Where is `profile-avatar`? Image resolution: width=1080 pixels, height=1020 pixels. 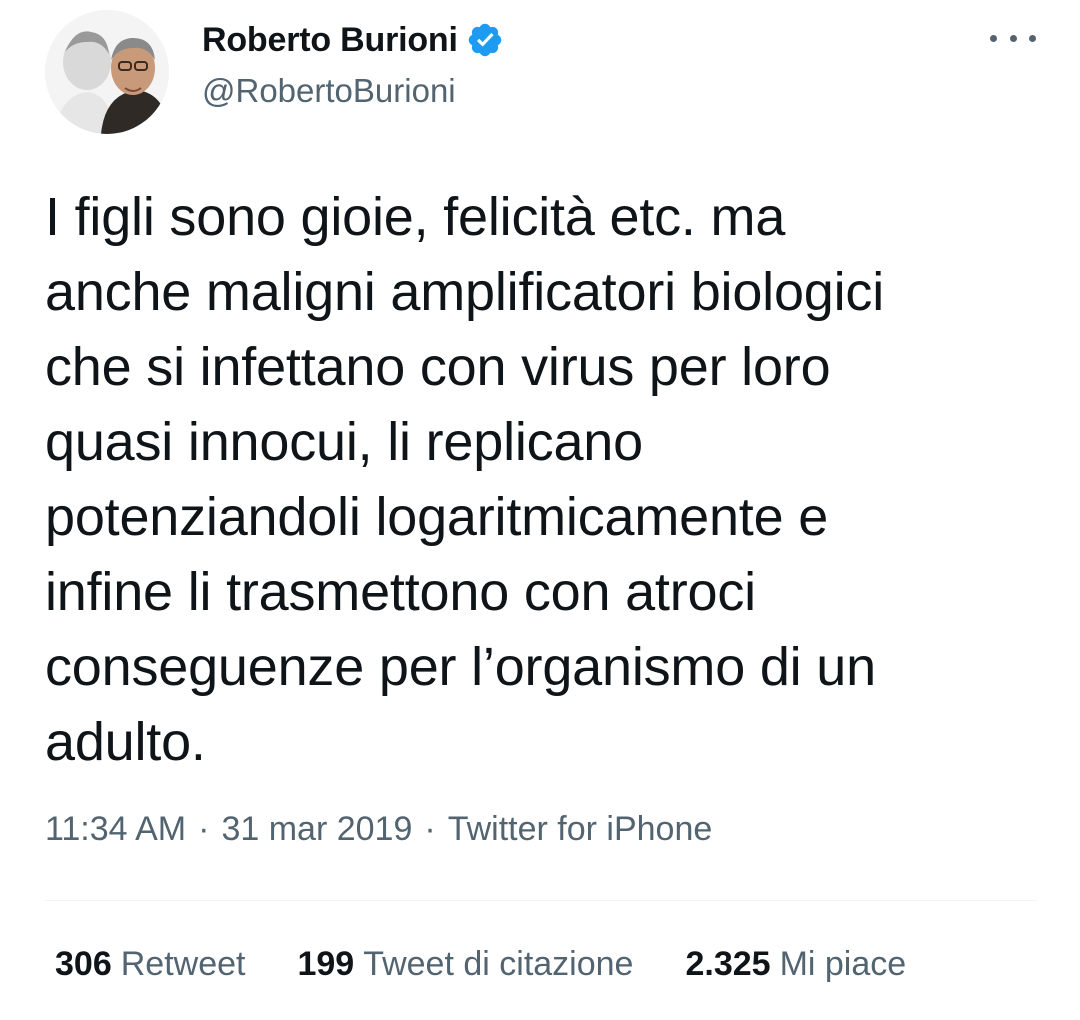
profile-avatar is located at coordinates (107, 72).